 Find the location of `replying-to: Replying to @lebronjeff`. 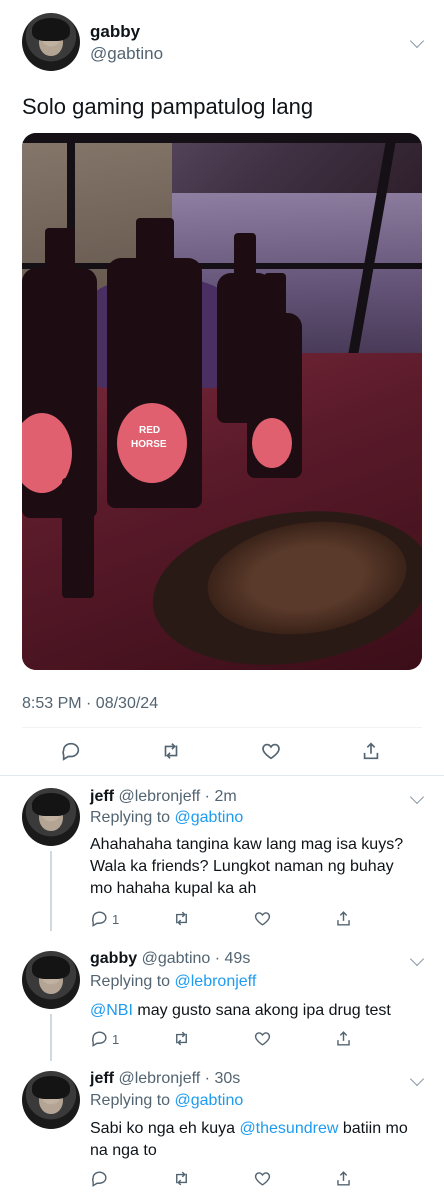

replying-to: Replying to @lebronjeff is located at coordinates (173, 981).